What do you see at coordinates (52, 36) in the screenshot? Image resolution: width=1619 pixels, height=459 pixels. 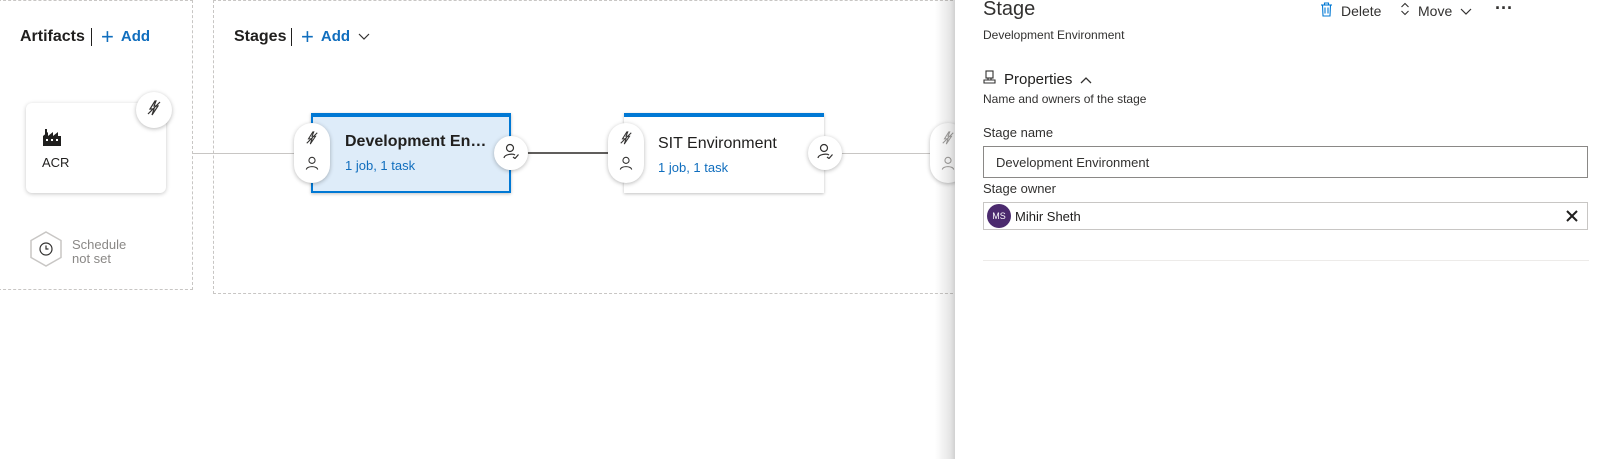 I see `artifacts-title: Artifacts` at bounding box center [52, 36].